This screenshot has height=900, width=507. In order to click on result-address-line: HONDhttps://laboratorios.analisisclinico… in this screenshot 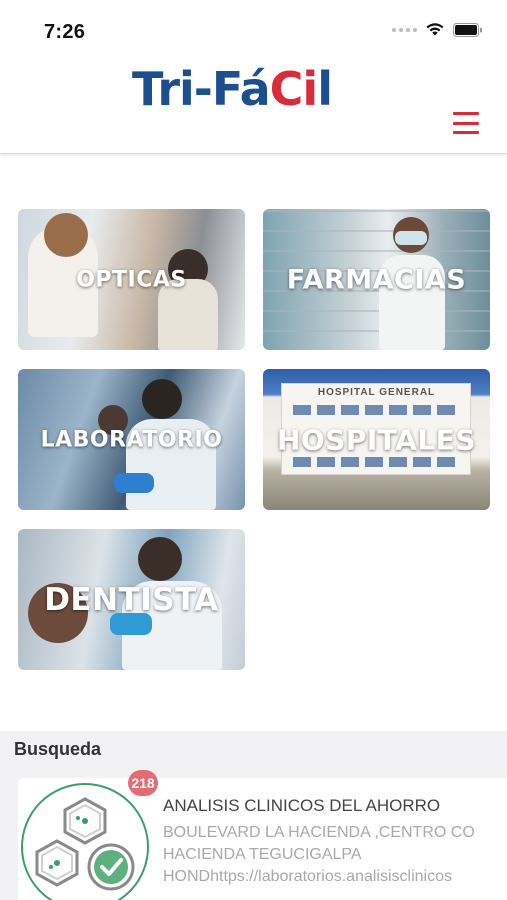, I will do `click(307, 876)`.